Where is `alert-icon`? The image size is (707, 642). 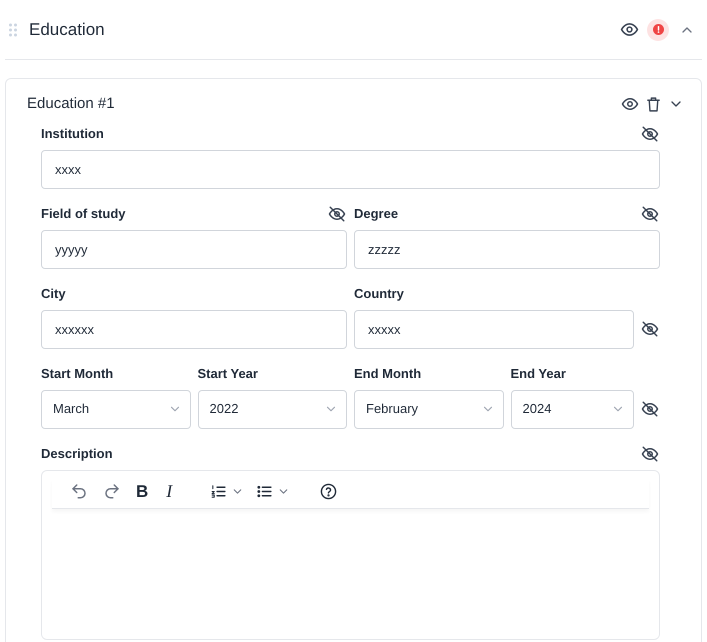 alert-icon is located at coordinates (658, 29).